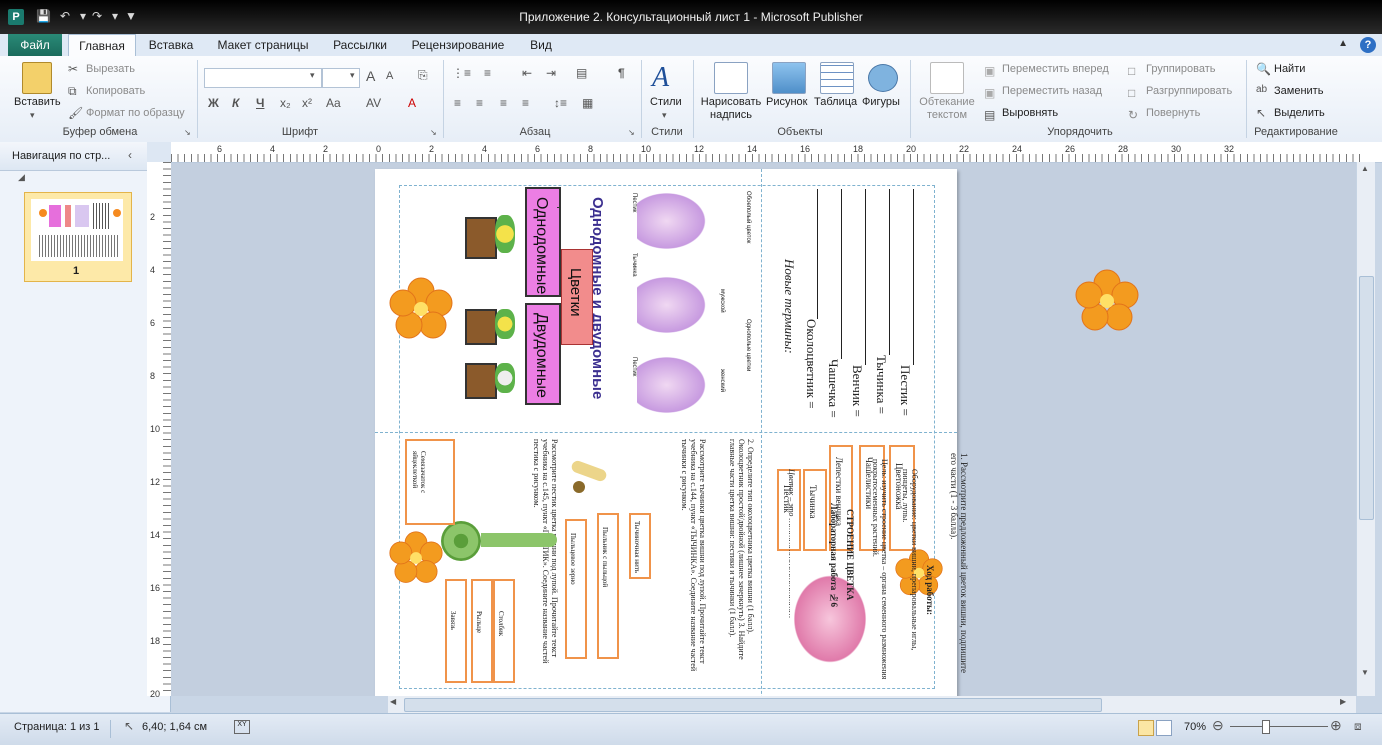  Describe the element at coordinates (412, 103) in the screenshot. I see `font-color-icon: A` at that location.